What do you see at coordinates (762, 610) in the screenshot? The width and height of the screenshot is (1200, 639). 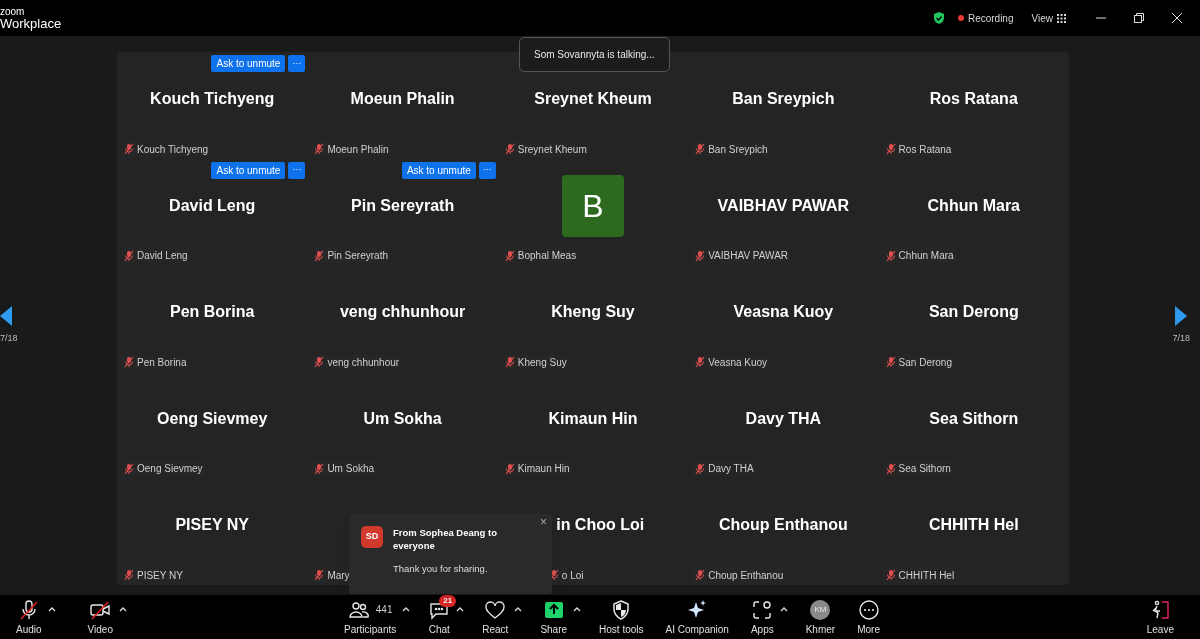 I see `apps-grid-icon` at bounding box center [762, 610].